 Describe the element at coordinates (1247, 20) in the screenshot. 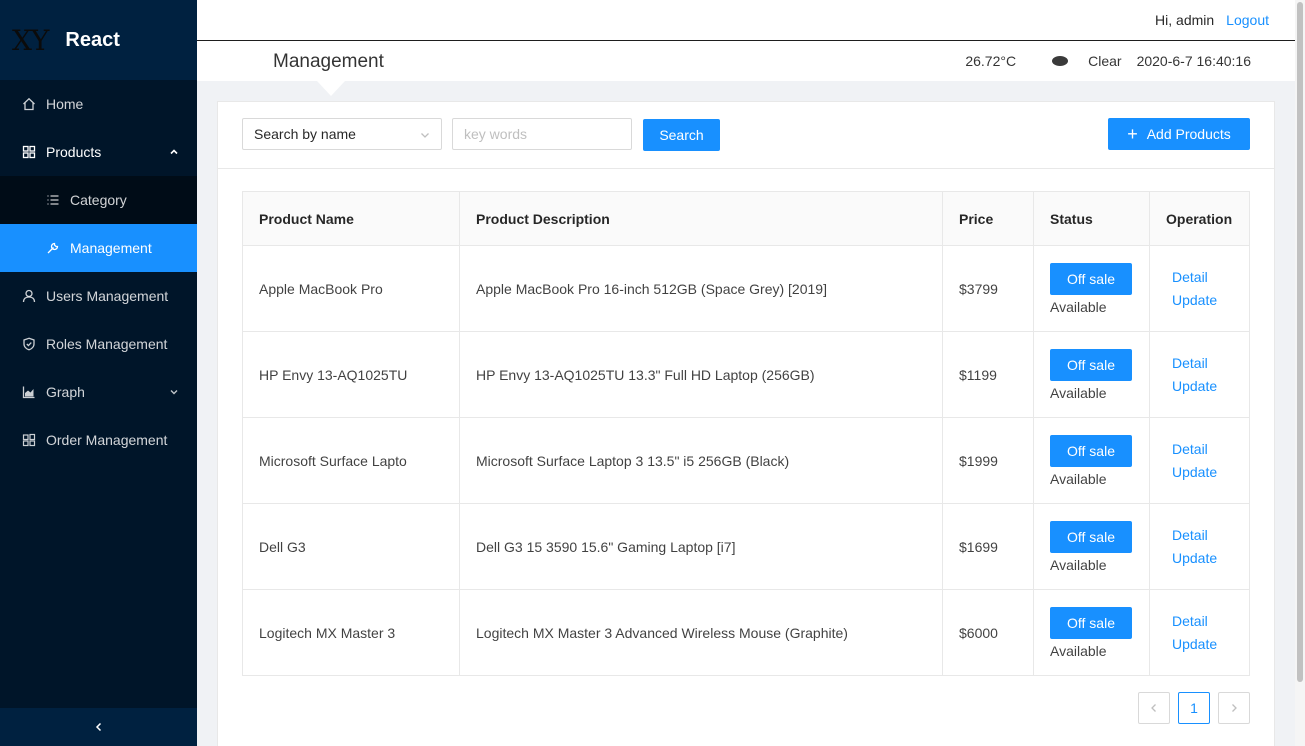

I see `logout-link: Logout` at that location.